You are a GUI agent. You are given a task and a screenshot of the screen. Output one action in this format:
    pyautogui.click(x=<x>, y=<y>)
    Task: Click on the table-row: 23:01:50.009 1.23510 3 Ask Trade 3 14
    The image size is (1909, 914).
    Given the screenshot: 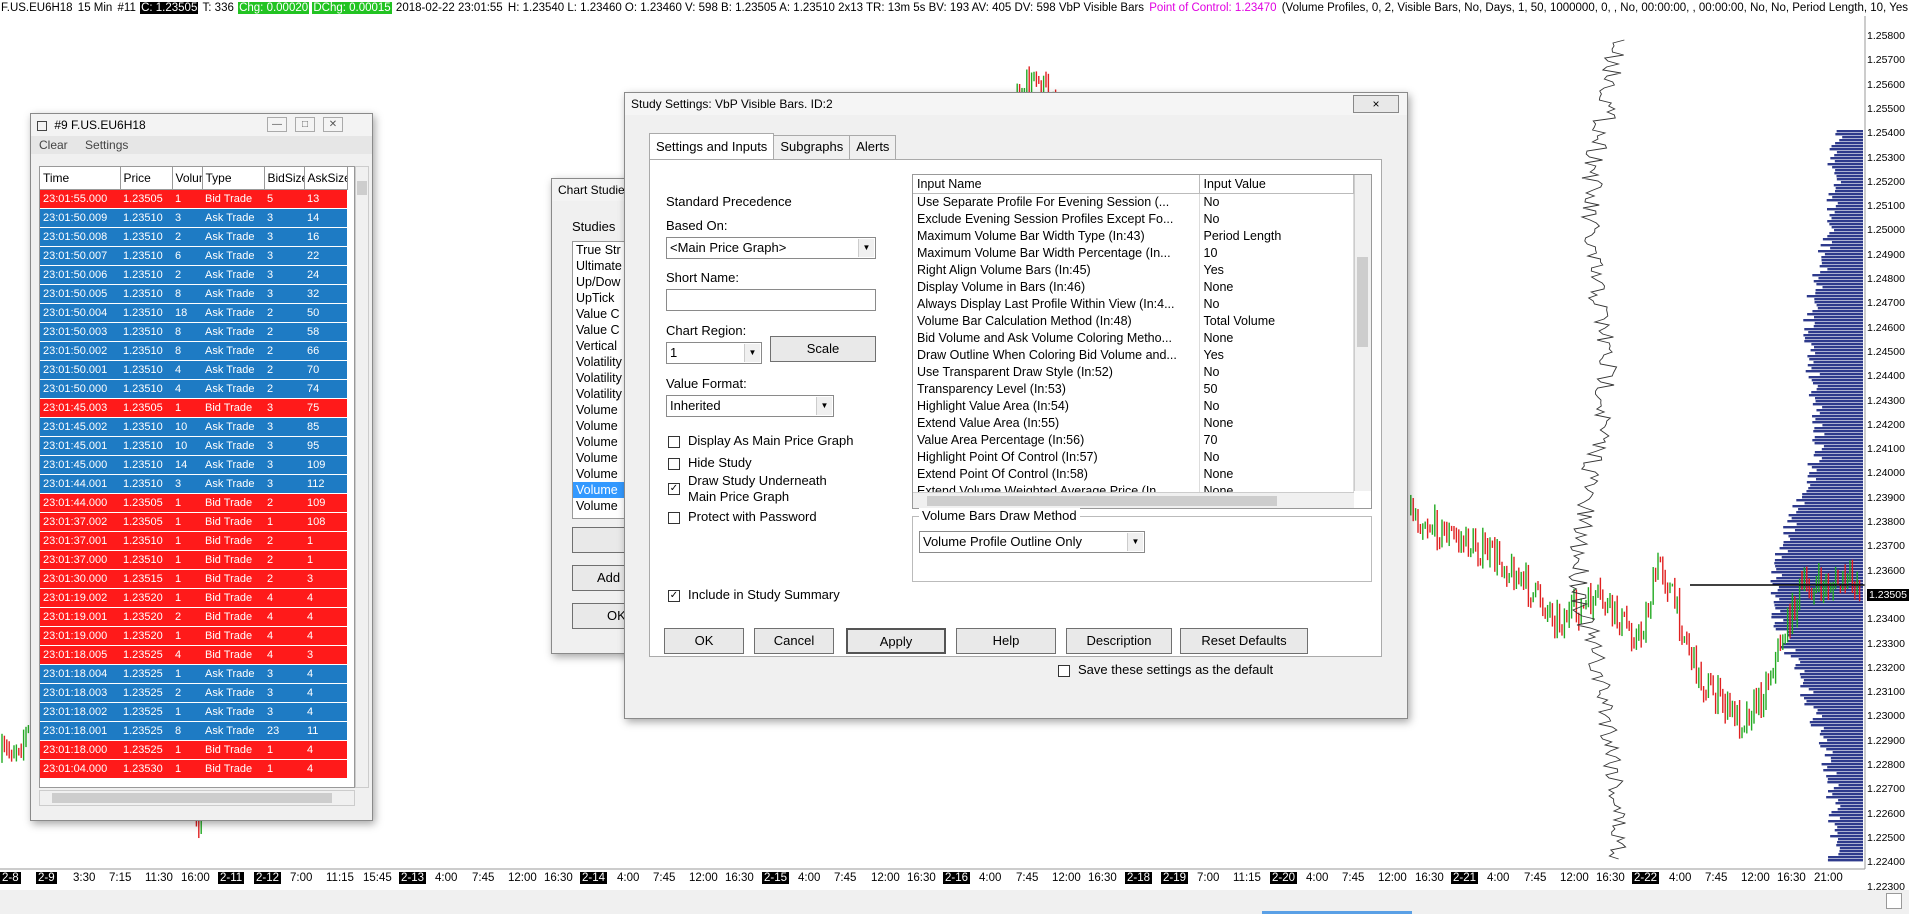 What is the action you would take?
    pyautogui.click(x=193, y=218)
    